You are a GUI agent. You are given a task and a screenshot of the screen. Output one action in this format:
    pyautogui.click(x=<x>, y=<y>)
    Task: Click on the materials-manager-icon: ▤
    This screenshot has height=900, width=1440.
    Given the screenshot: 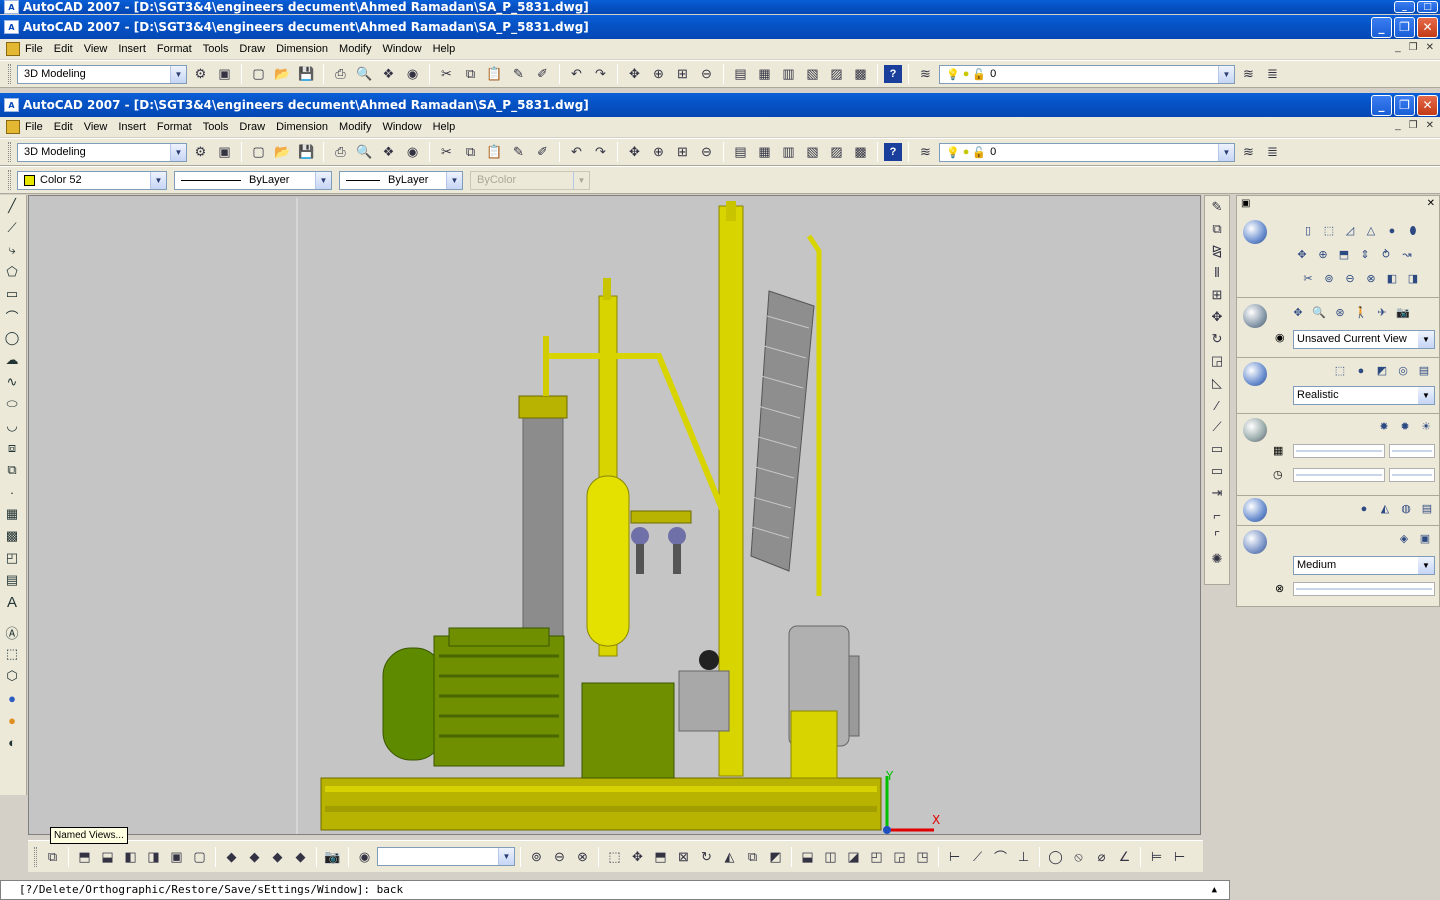 What is the action you would take?
    pyautogui.click(x=1427, y=509)
    